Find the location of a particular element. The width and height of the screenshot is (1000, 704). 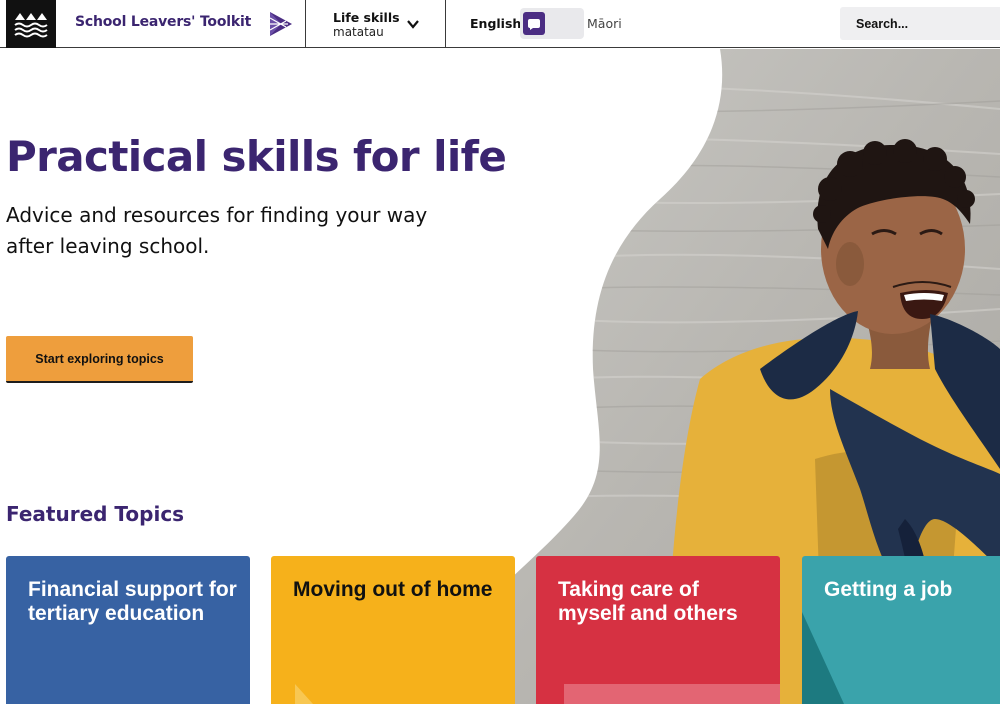

site-title-link: School Leavers' Toolkit is located at coordinates (163, 22).